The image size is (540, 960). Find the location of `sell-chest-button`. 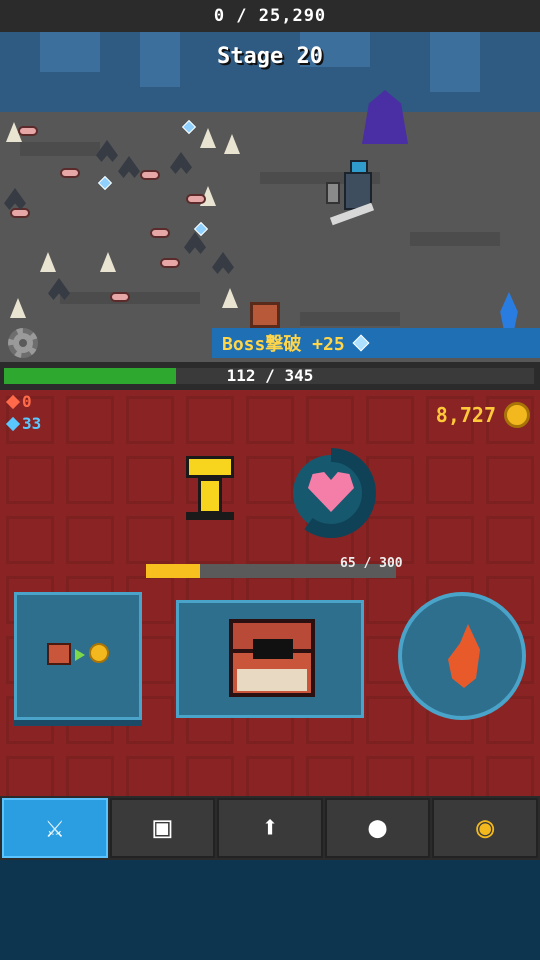

sell-chest-button is located at coordinates (78, 656).